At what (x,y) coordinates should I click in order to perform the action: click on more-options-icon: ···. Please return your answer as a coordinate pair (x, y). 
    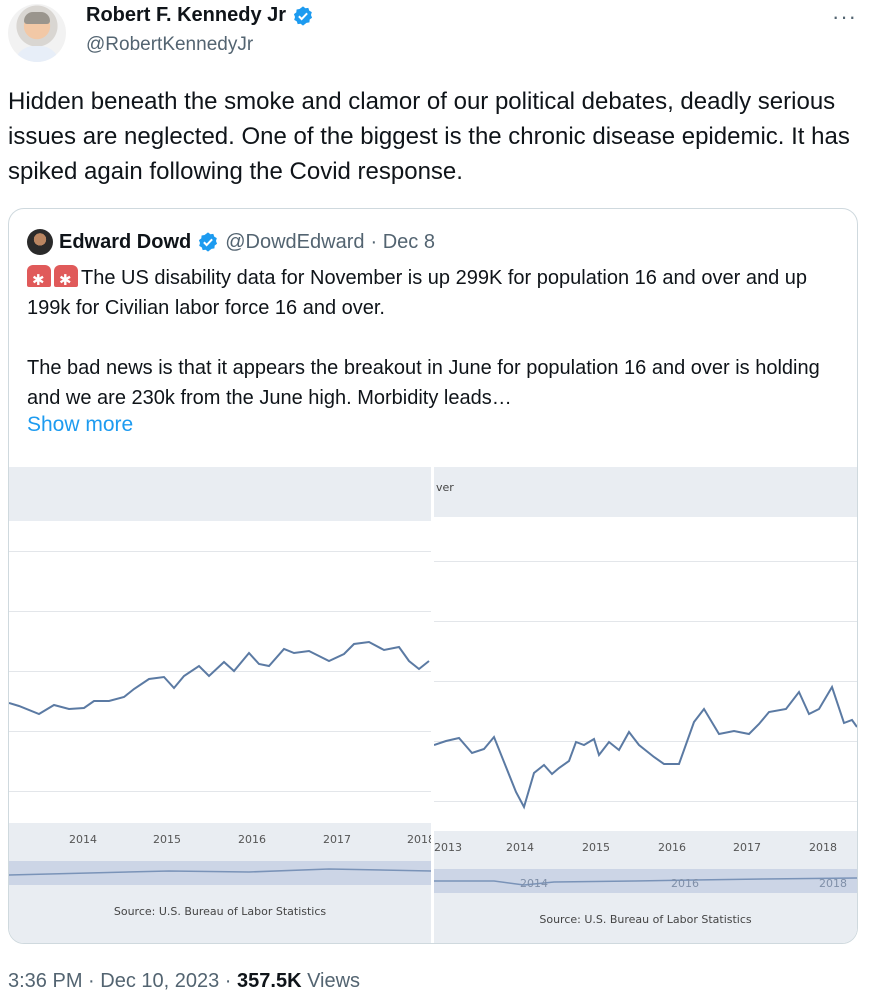
    Looking at the image, I should click on (844, 17).